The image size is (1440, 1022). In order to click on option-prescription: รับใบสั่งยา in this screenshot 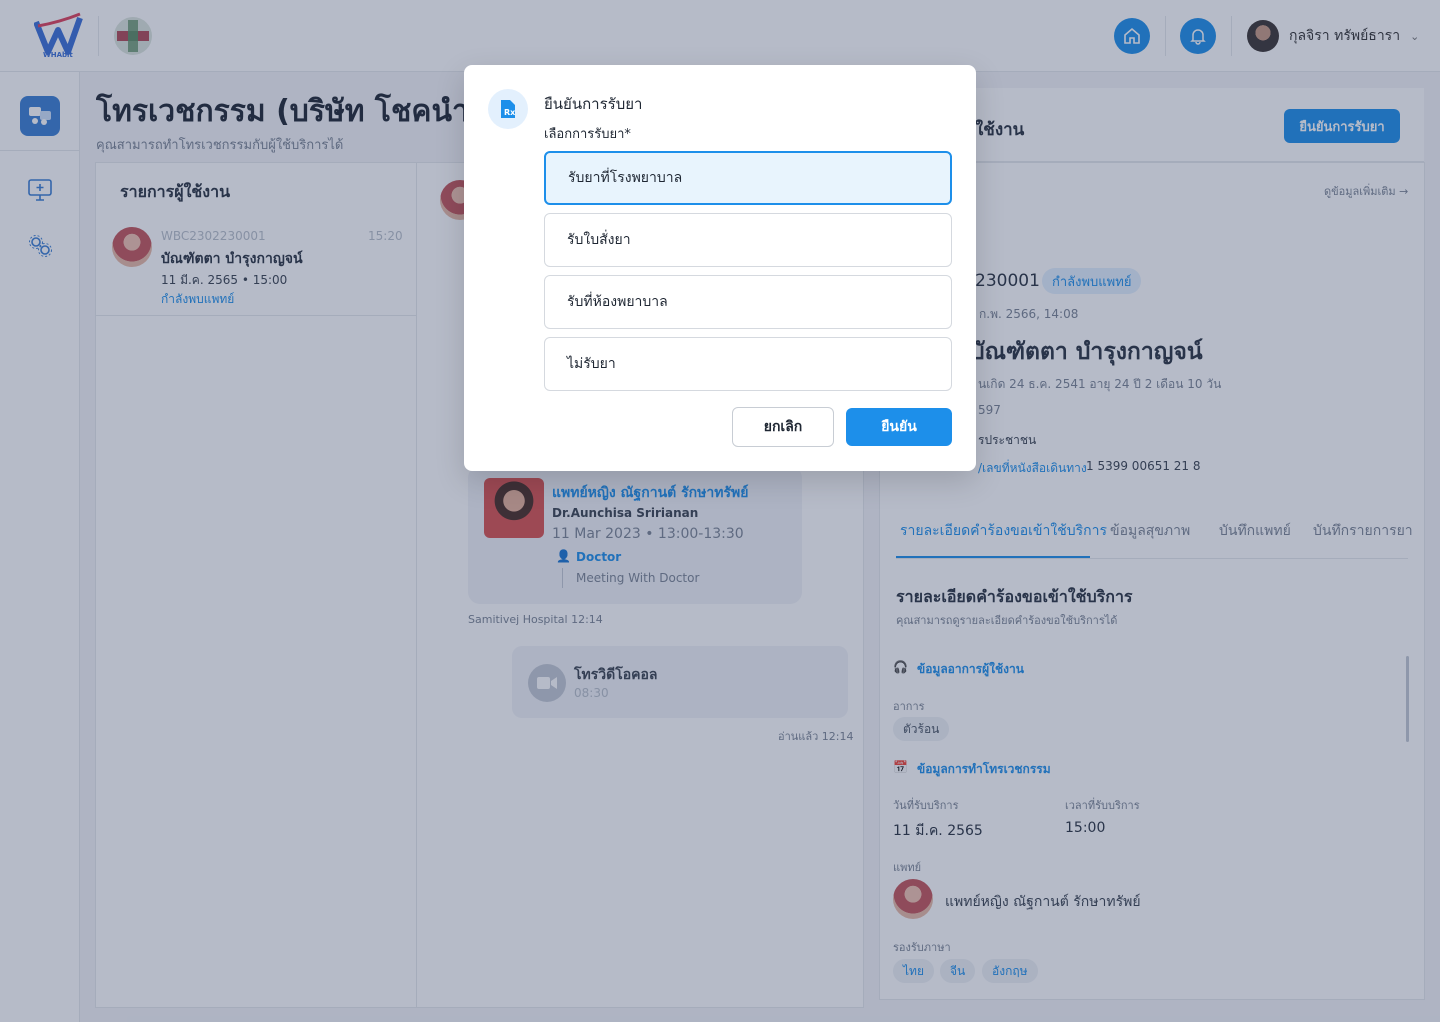, I will do `click(748, 240)`.